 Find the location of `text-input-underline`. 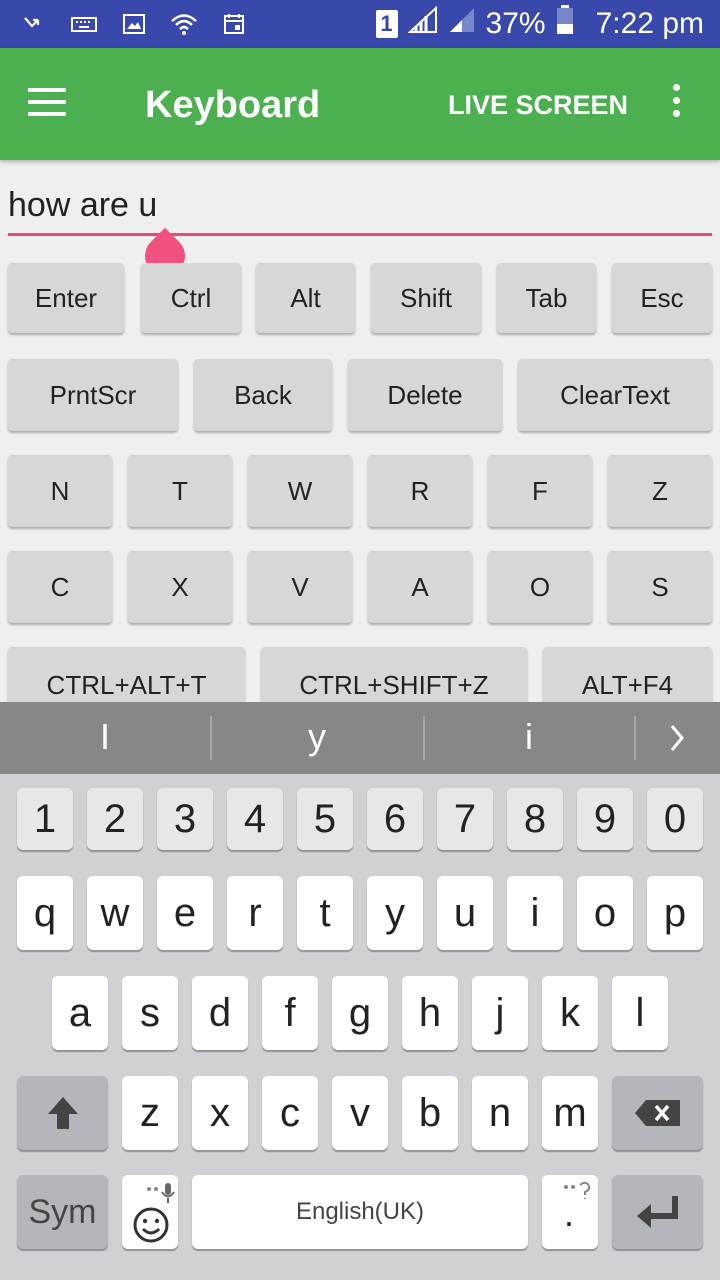

text-input-underline is located at coordinates (360, 234).